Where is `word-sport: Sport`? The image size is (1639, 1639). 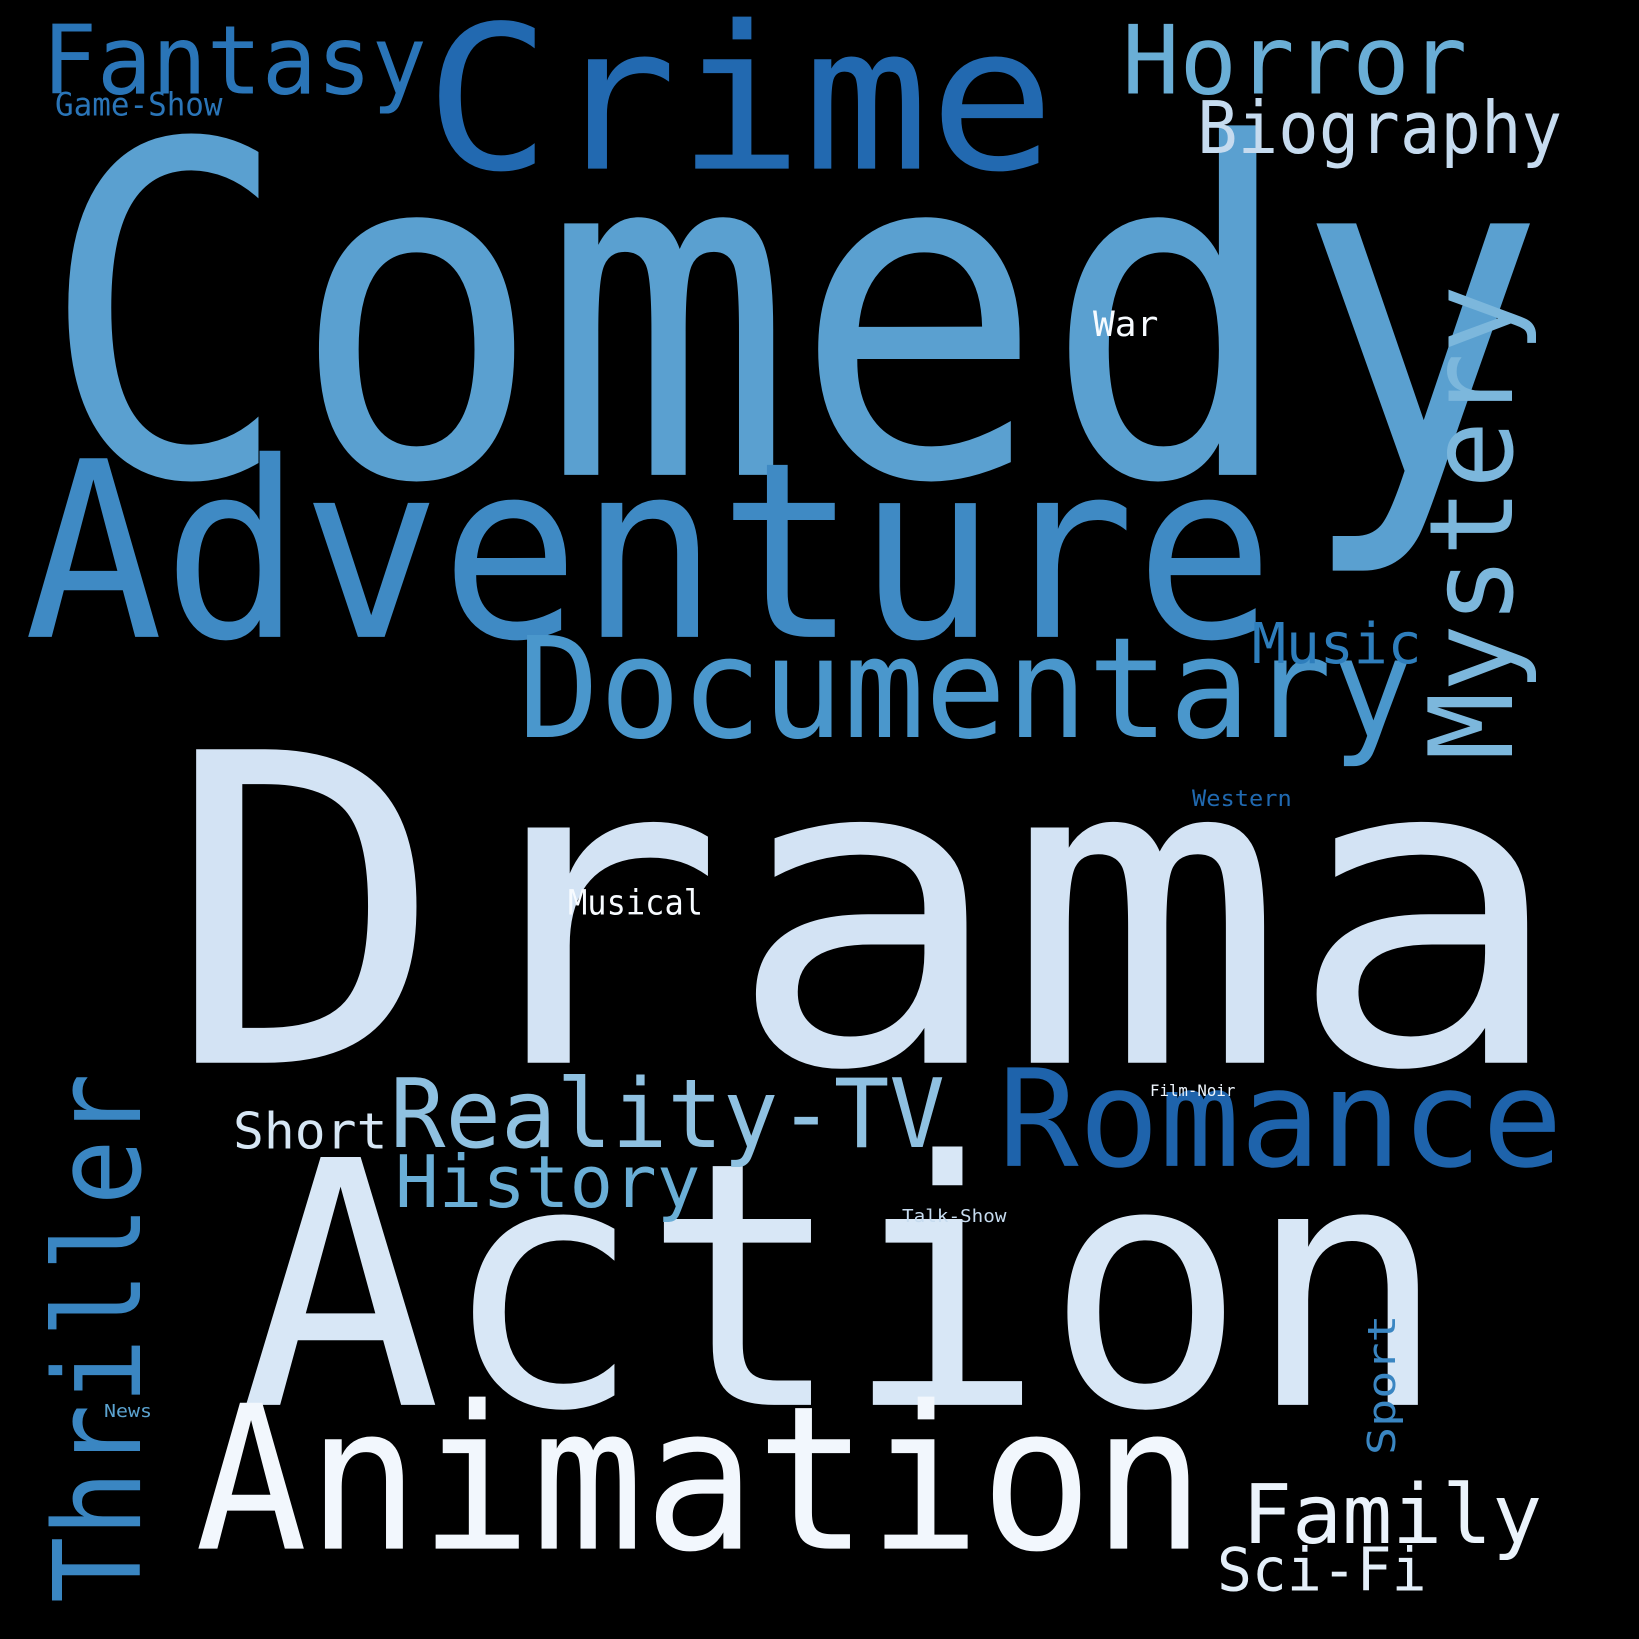 word-sport: Sport is located at coordinates (1382, 1384).